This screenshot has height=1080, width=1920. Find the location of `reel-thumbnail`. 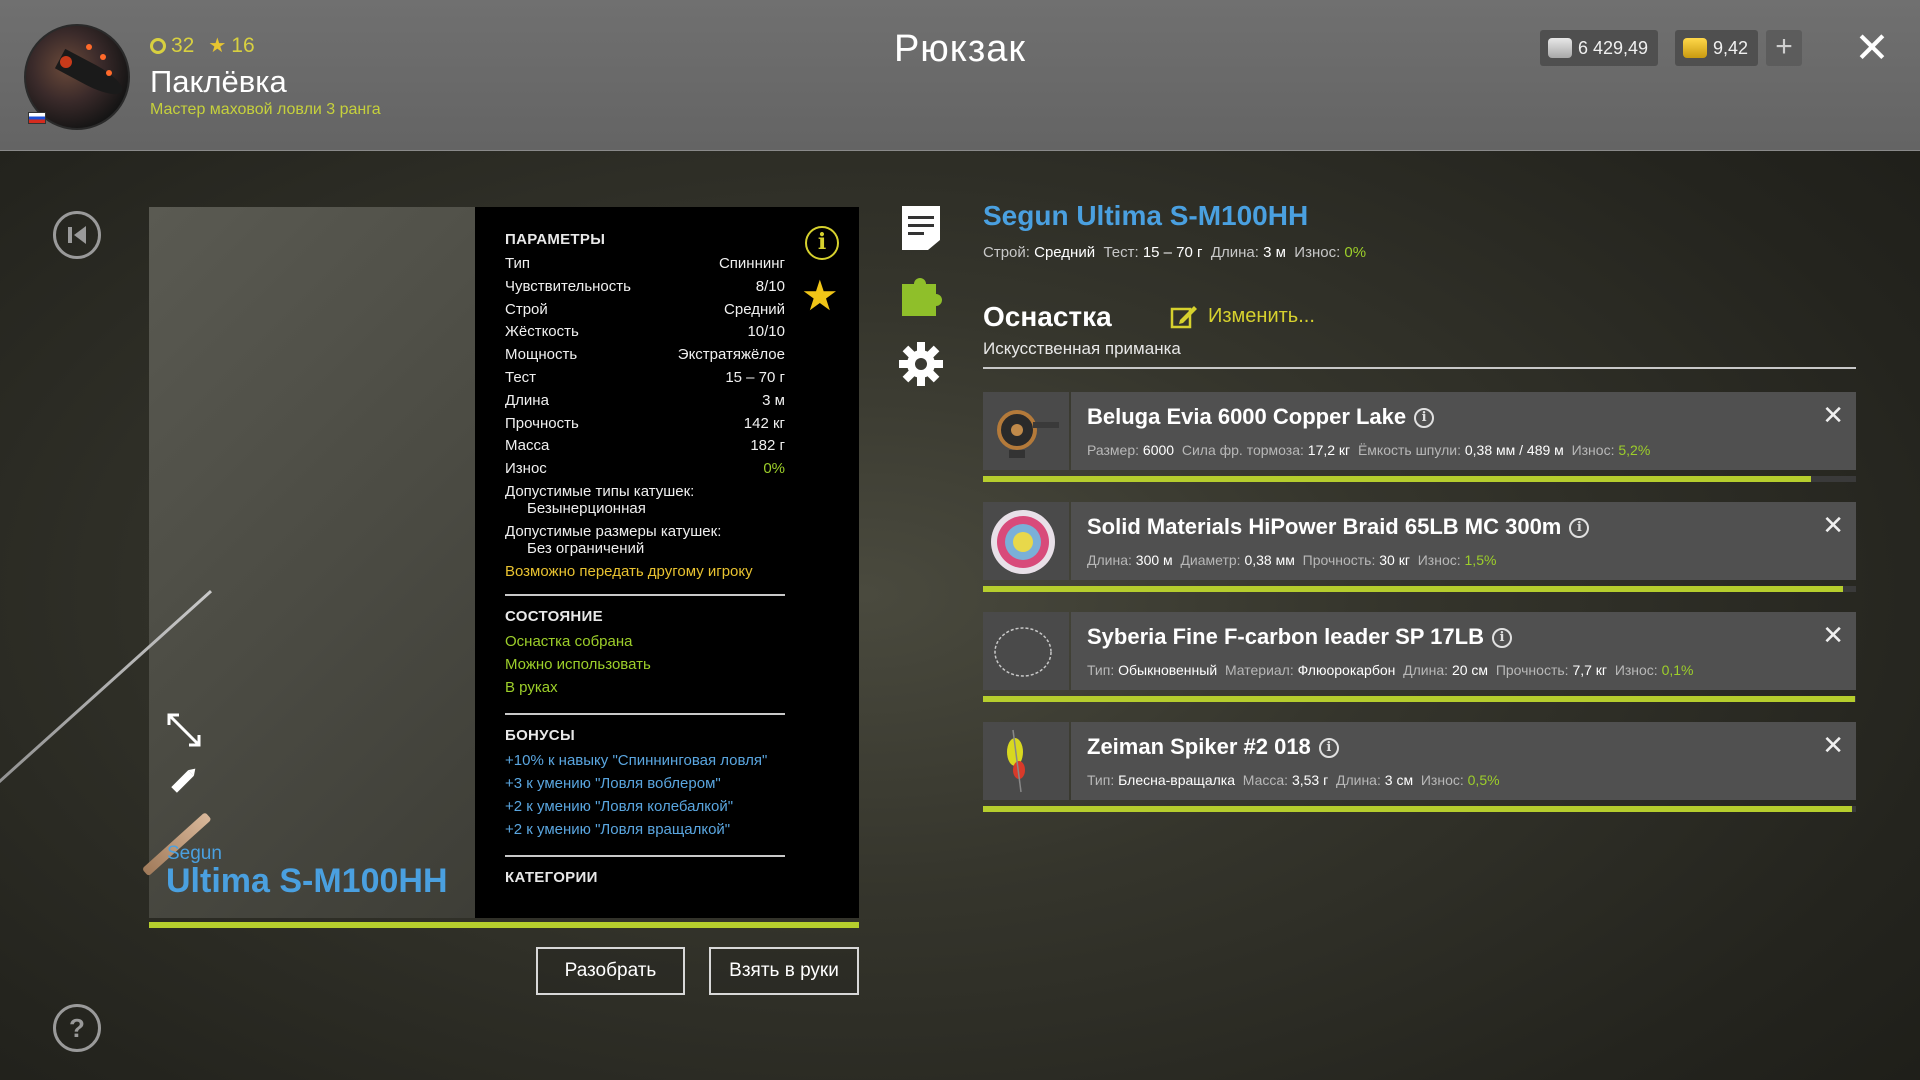

reel-thumbnail is located at coordinates (1026, 431).